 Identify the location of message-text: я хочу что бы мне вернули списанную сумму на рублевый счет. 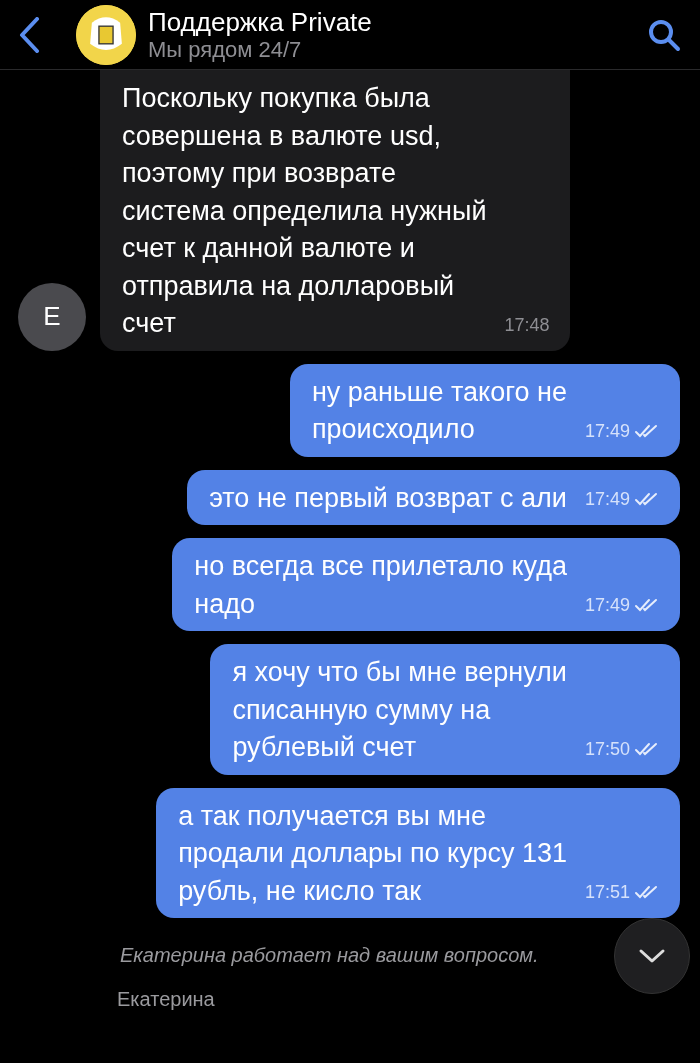
(399, 710).